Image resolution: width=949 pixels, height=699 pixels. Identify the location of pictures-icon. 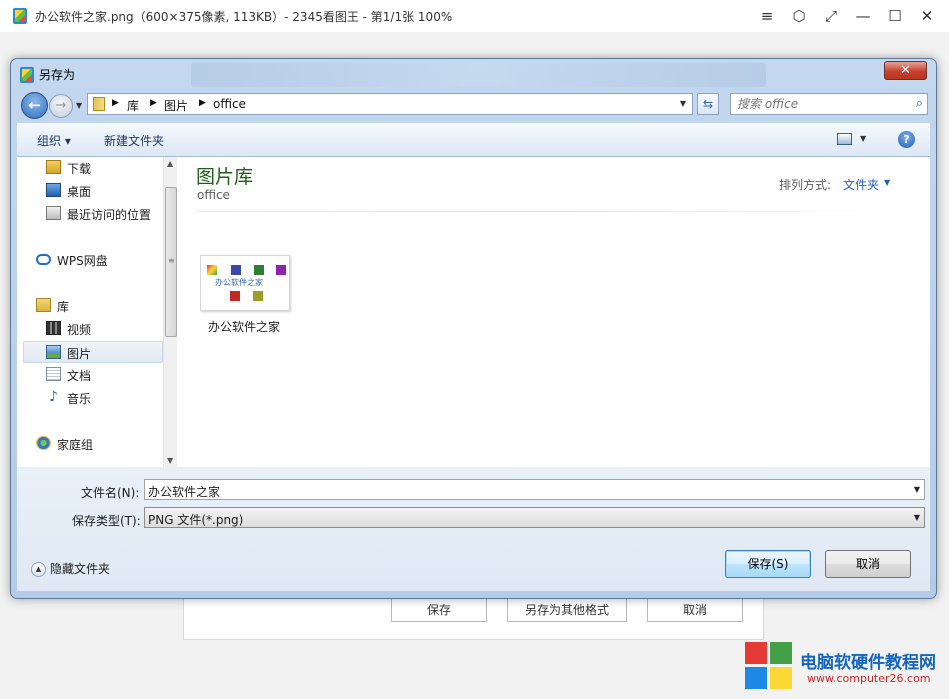
(53, 352).